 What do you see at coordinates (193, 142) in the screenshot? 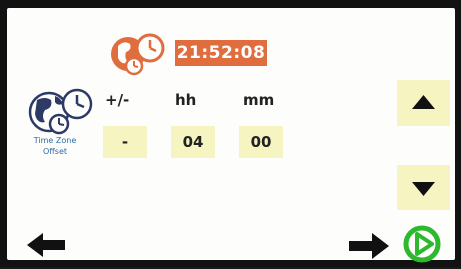
I see `hours-field: 04` at bounding box center [193, 142].